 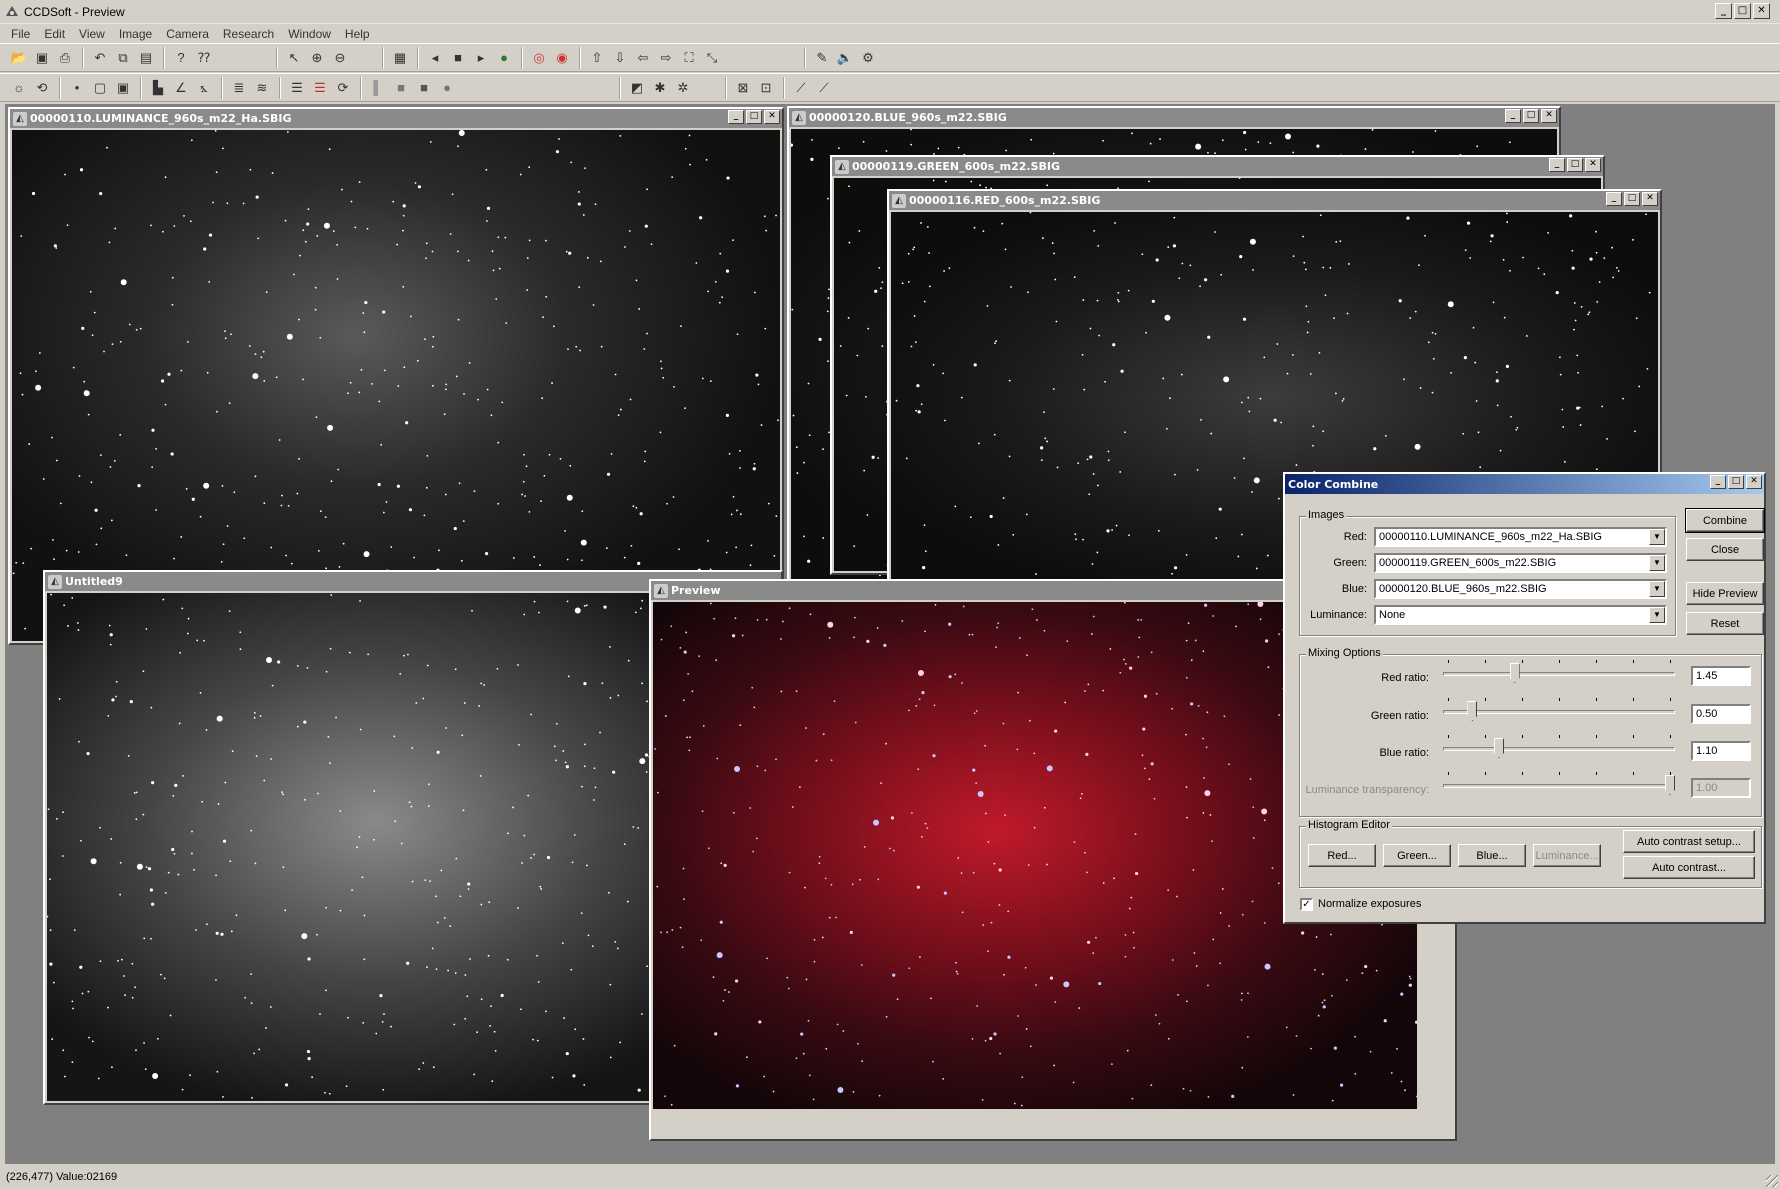 What do you see at coordinates (683, 88) in the screenshot?
I see `star-alt-icon: ✲` at bounding box center [683, 88].